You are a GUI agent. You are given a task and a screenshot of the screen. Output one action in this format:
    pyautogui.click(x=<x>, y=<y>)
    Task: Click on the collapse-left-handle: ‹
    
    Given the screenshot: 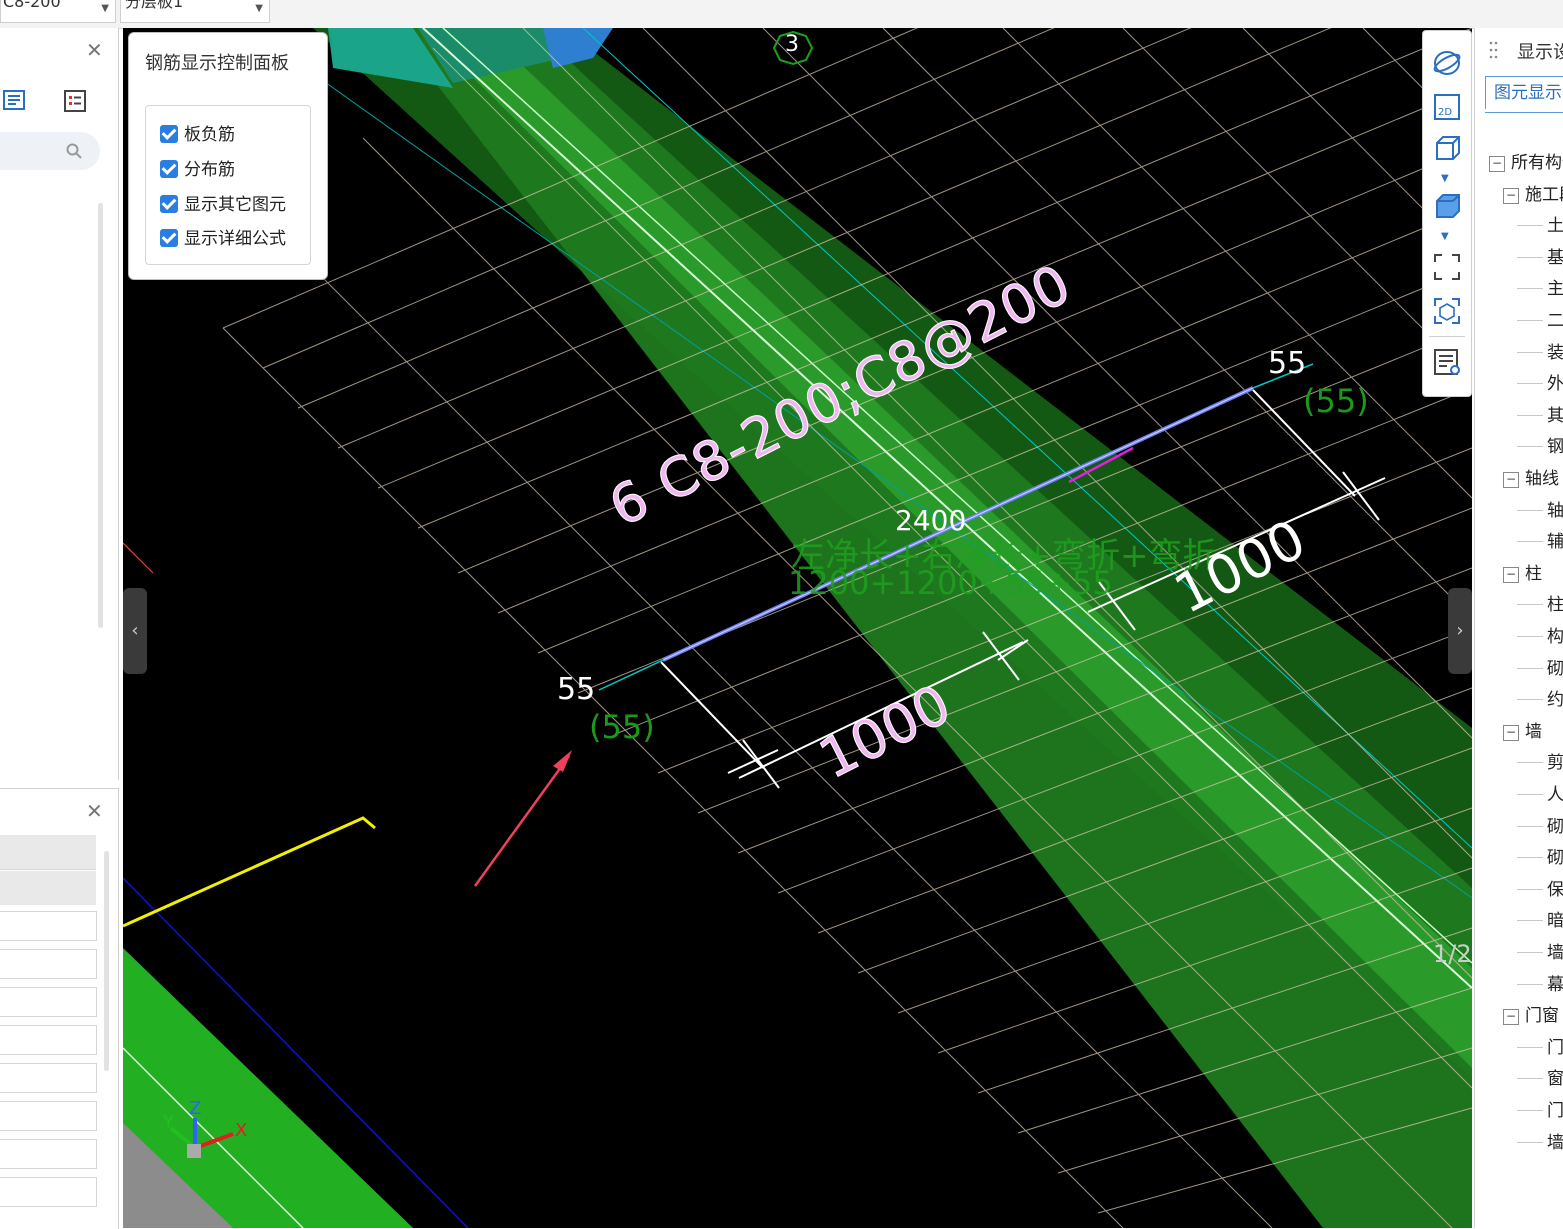 What is the action you would take?
    pyautogui.click(x=135, y=631)
    